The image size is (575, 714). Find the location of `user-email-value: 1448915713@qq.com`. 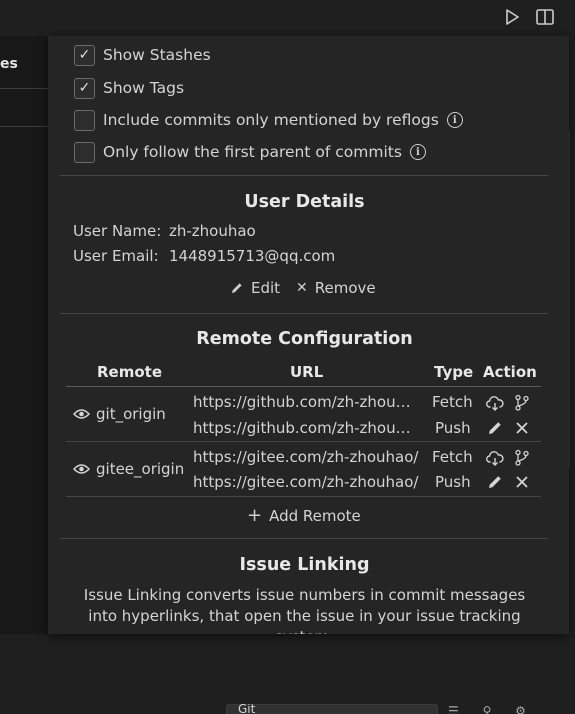

user-email-value: 1448915713@qq.com is located at coordinates (252, 256).